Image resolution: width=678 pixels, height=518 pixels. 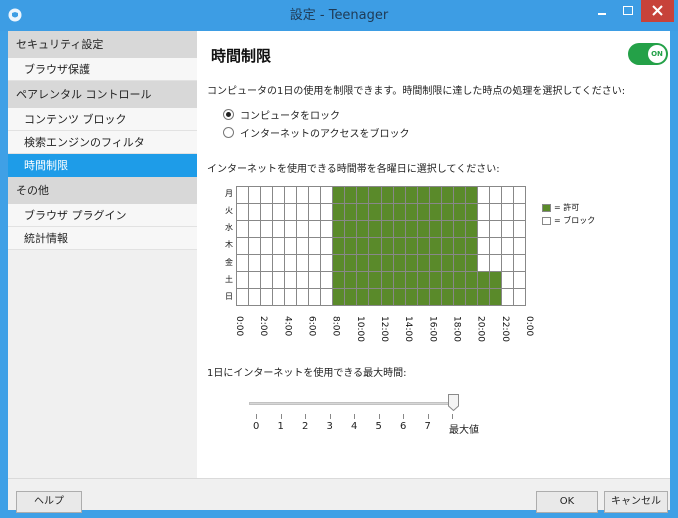 I want to click on sidebar-item-browser-plugins: ブラウザ プラグイン, so click(x=102, y=215).